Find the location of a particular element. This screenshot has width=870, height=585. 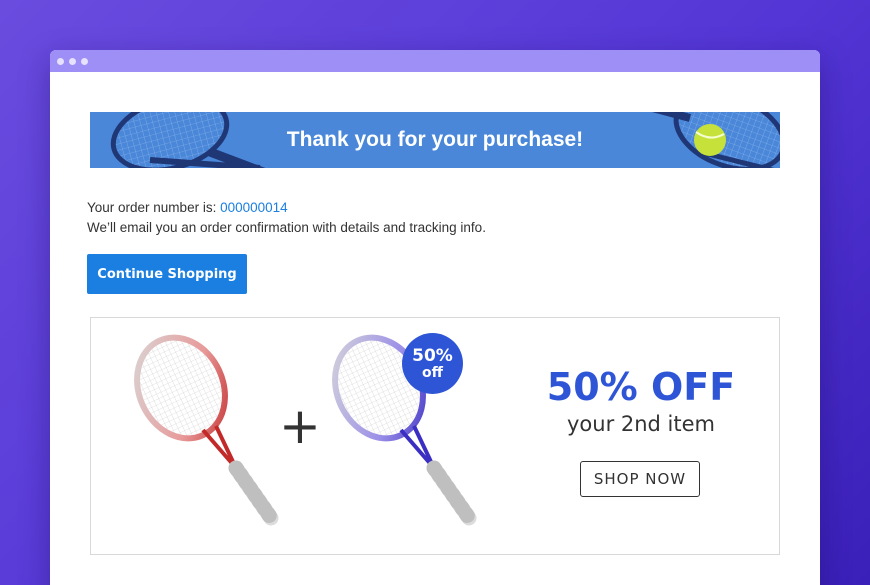

order-number-label: Your order number is: is located at coordinates (154, 207).